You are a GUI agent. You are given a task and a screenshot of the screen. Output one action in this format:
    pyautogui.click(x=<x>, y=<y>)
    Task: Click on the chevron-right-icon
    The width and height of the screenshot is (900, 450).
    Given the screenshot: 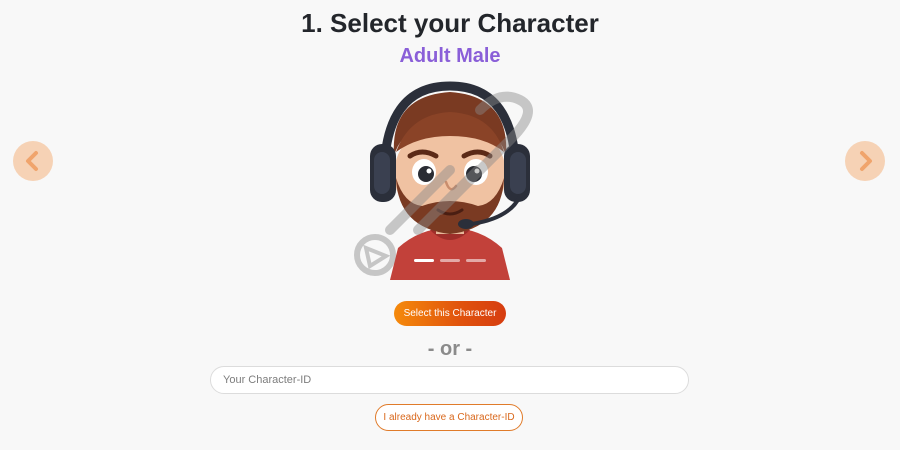 What is the action you would take?
    pyautogui.click(x=866, y=161)
    